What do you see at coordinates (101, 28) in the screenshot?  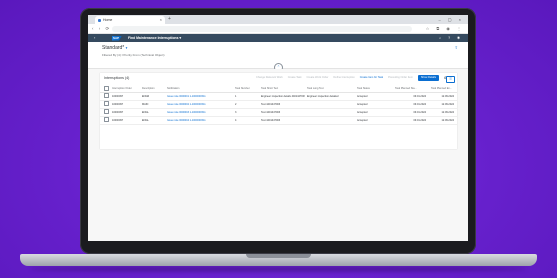 I see `navigation-buttons: ‹ › ⟳` at bounding box center [101, 28].